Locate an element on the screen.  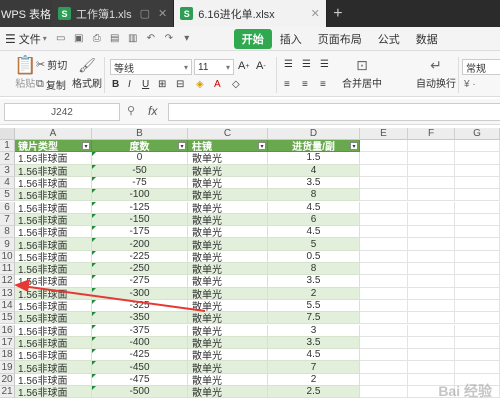
row-header: 14 is located at coordinates (7, 306).